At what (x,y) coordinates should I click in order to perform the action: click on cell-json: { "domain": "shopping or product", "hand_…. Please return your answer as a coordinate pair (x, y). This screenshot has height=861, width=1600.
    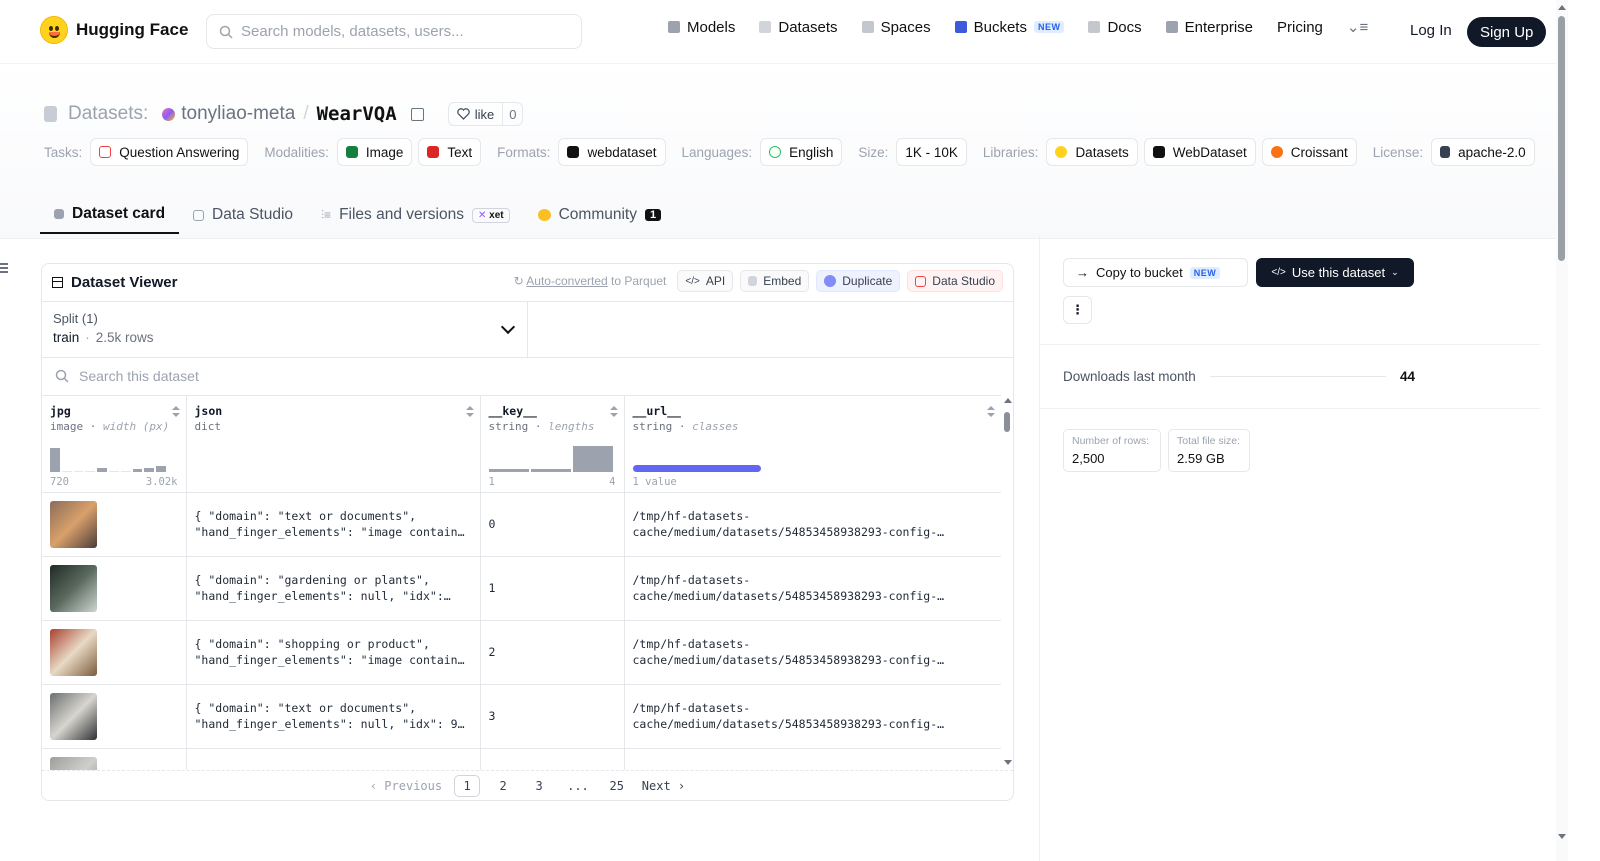
    Looking at the image, I should click on (333, 652).